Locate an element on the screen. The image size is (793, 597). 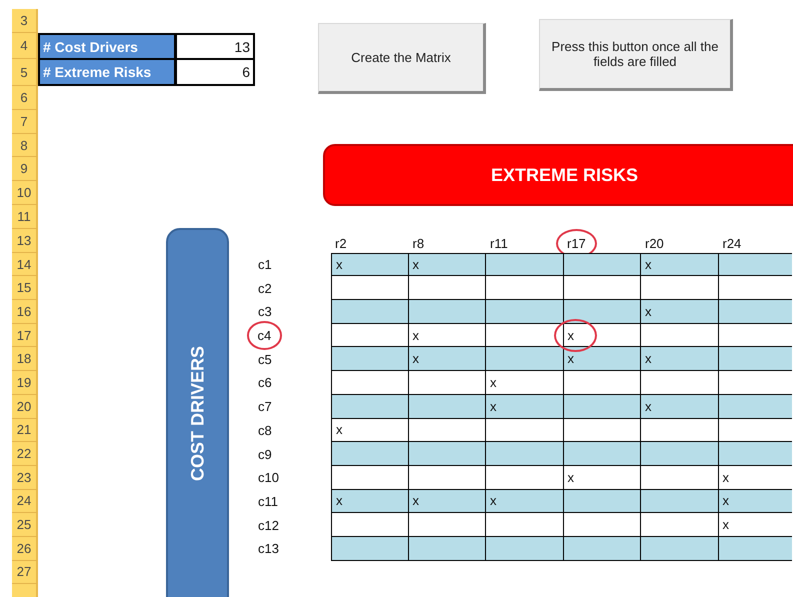
row-number: 17 is located at coordinates (25, 336).